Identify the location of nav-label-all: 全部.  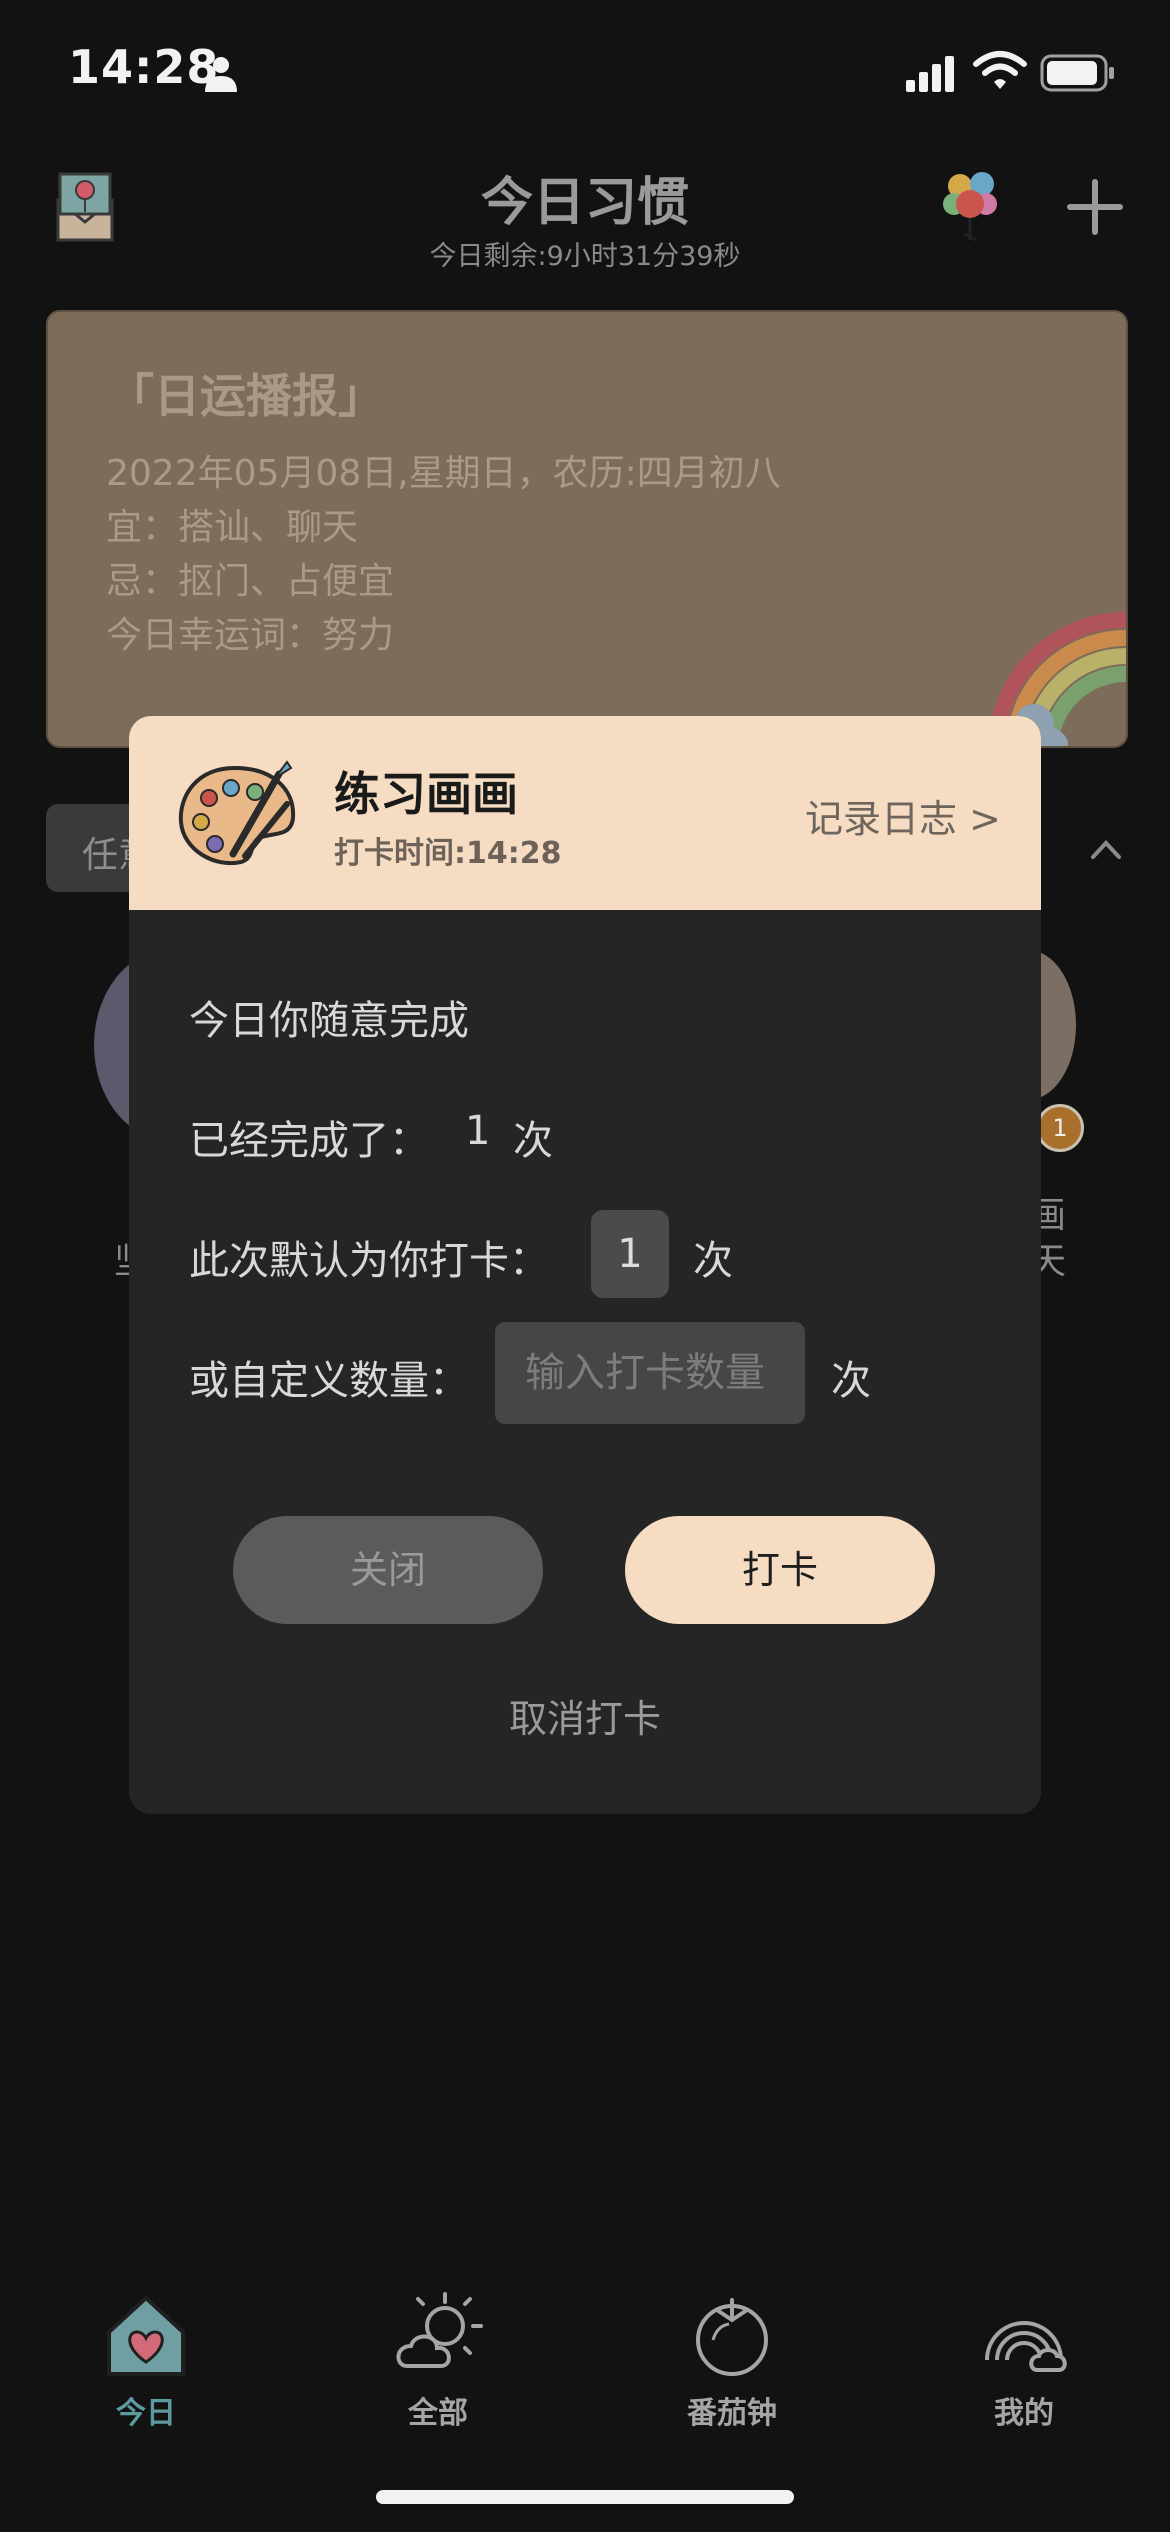
(438, 2413).